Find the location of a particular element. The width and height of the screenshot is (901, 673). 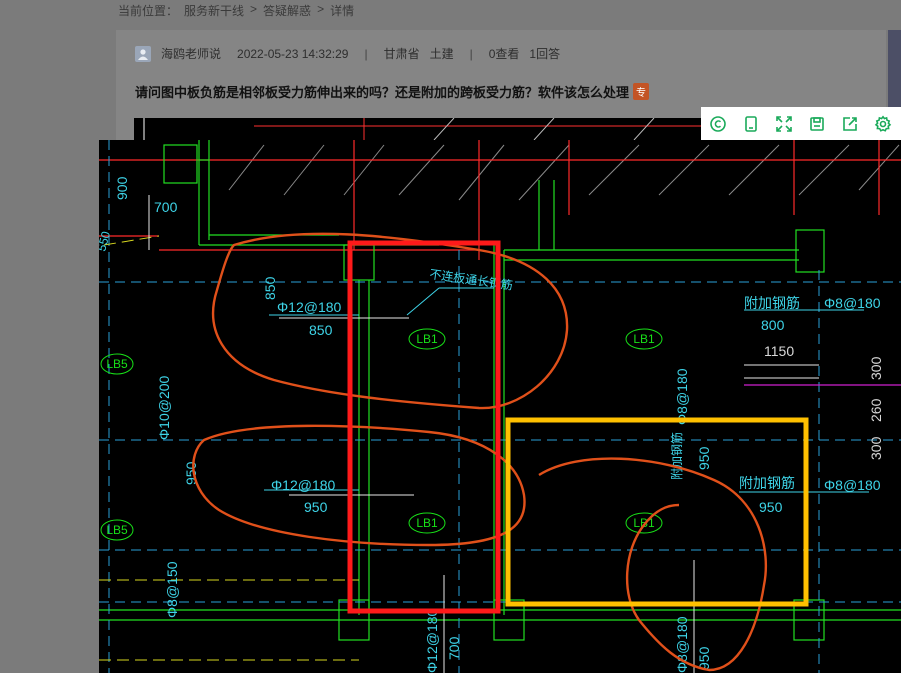

breadcrumb-item-detail: 详情 is located at coordinates (342, 11).